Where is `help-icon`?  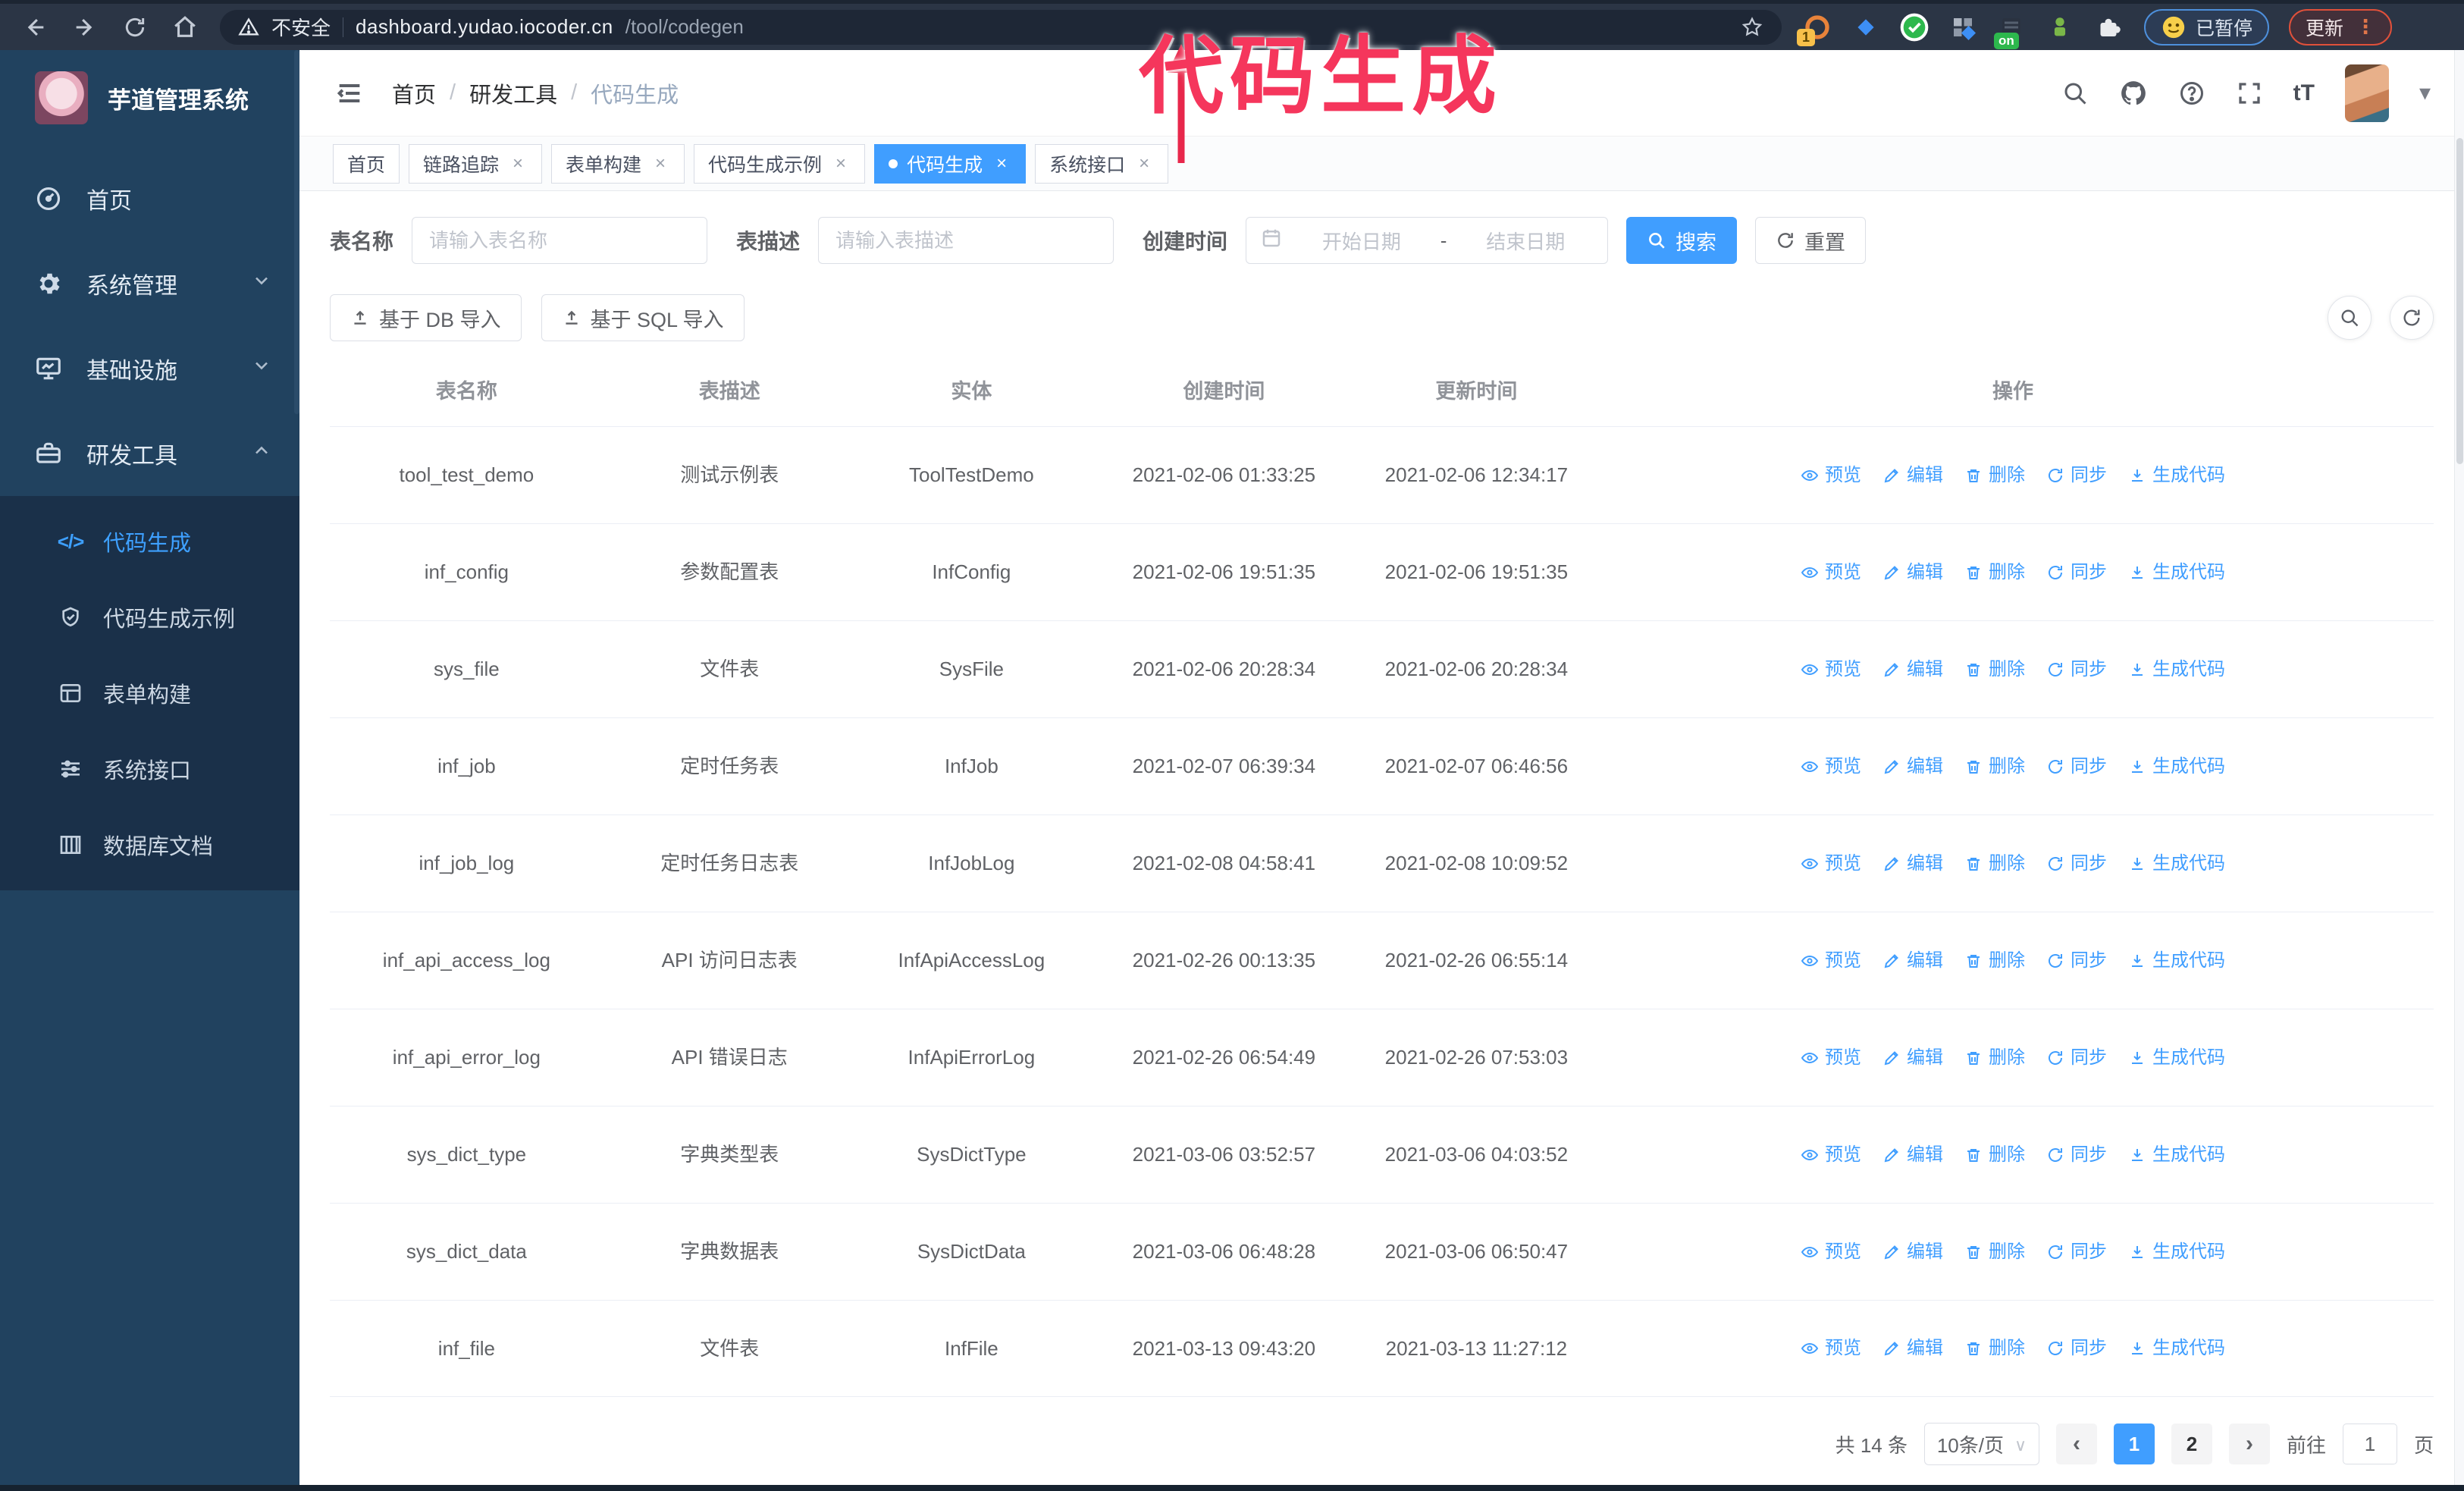 help-icon is located at coordinates (2191, 93).